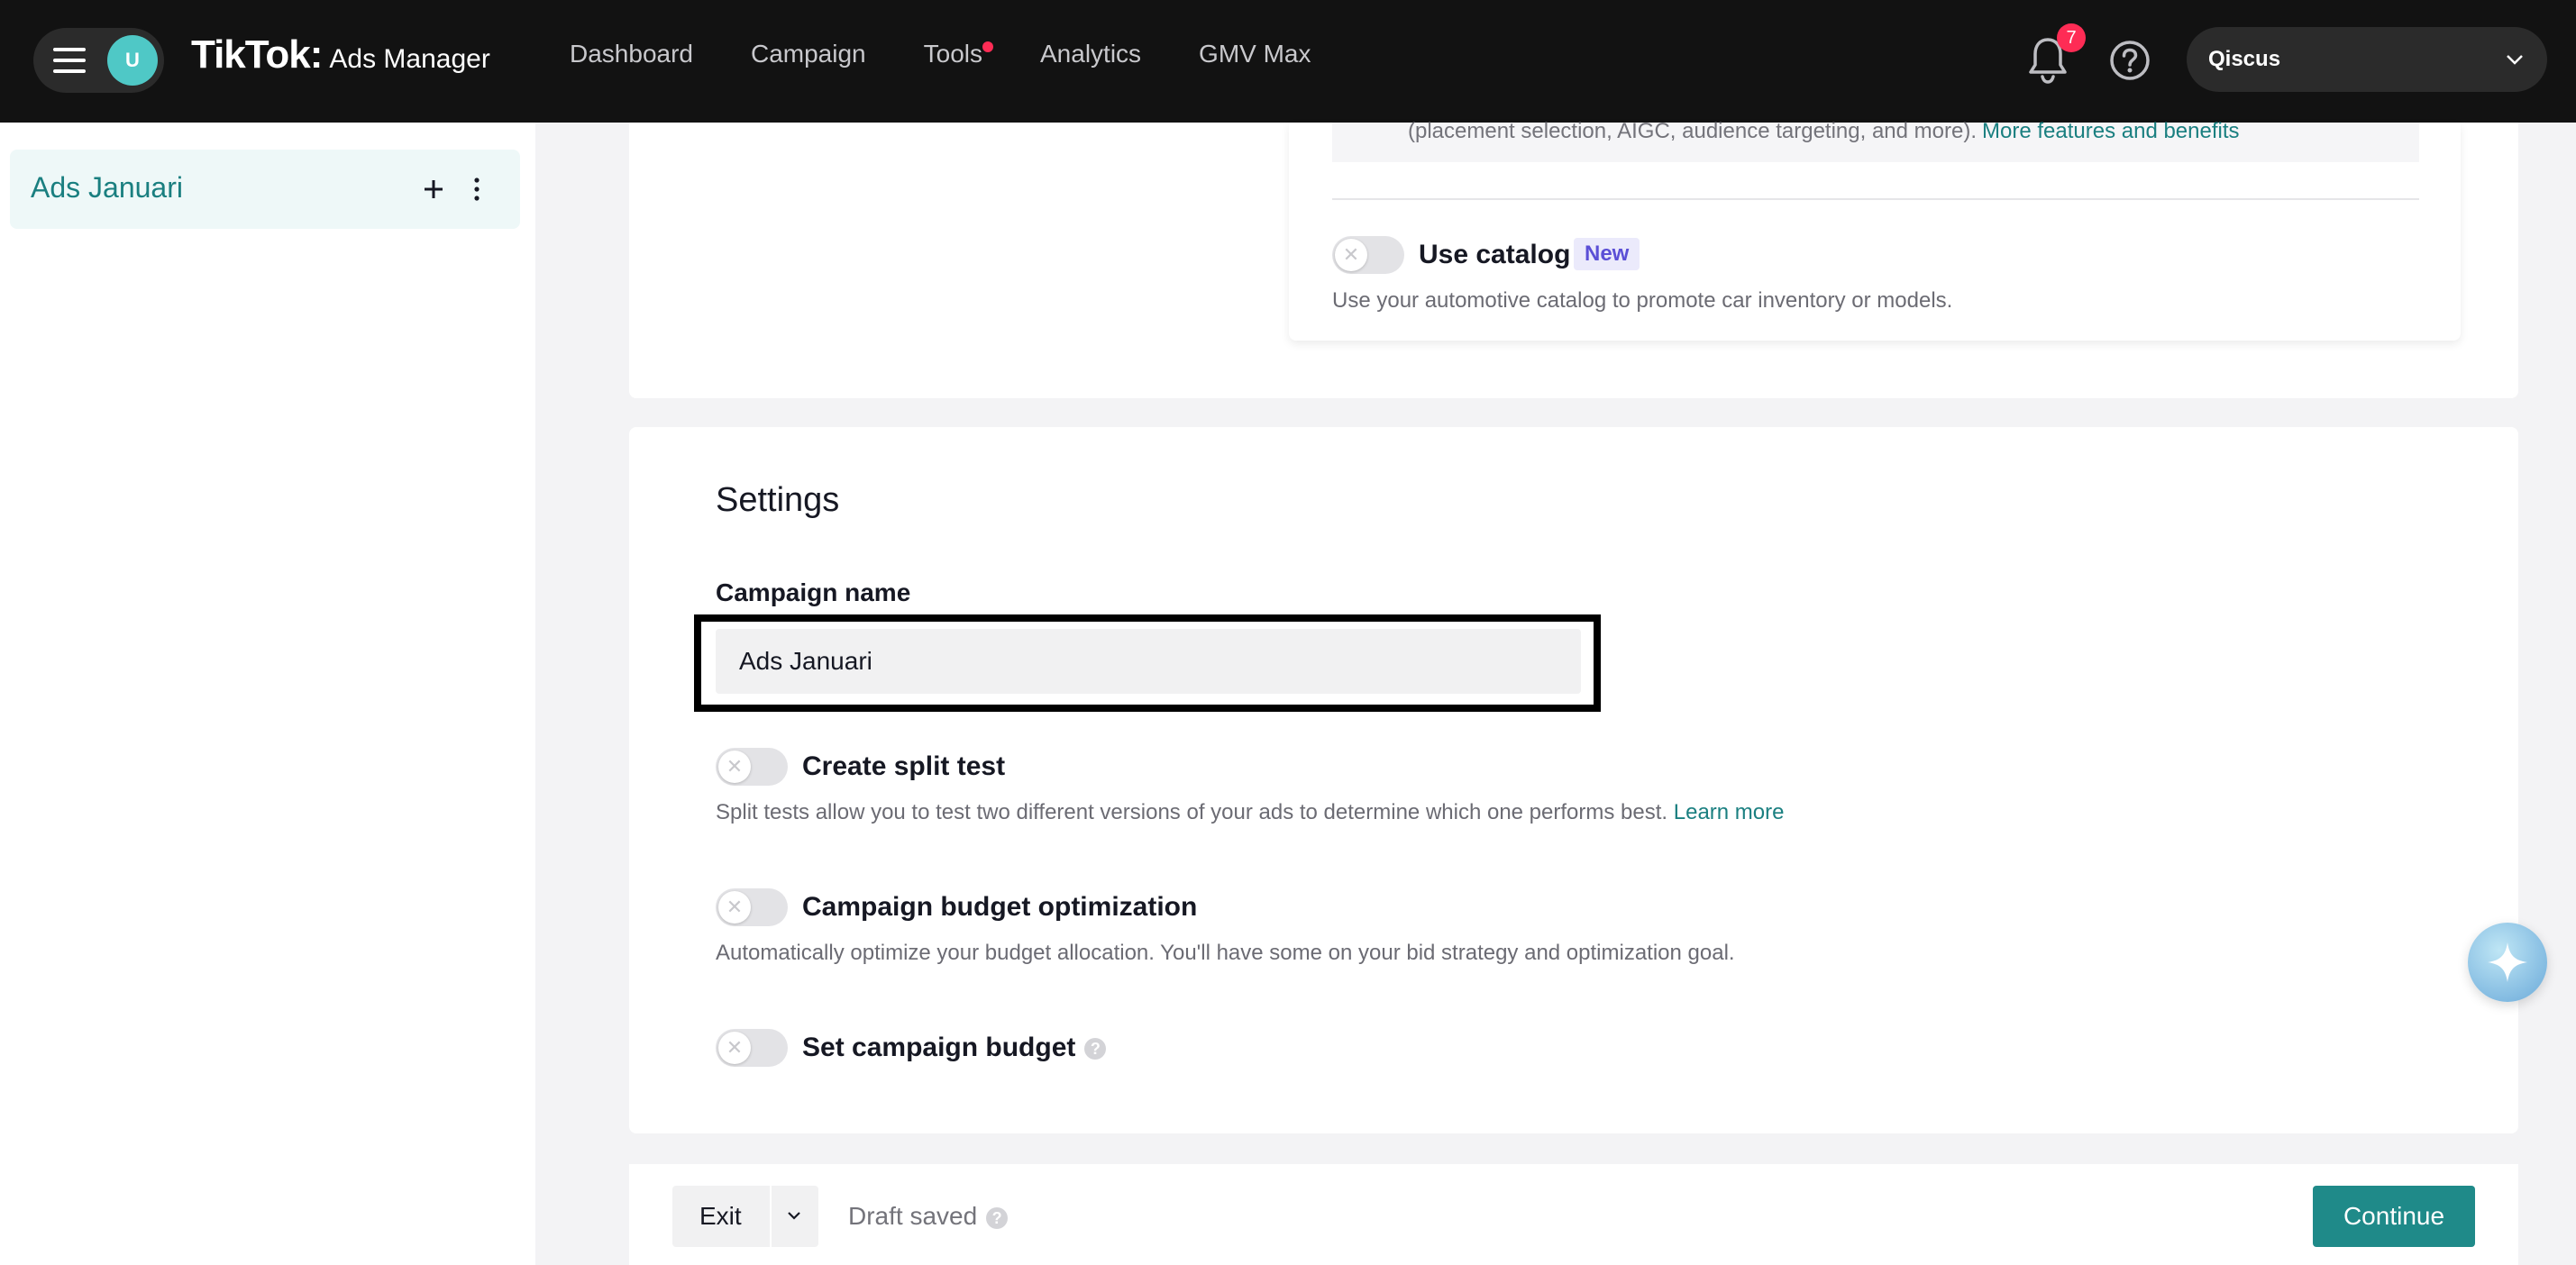 The image size is (2576, 1265). Describe the element at coordinates (631, 54) in the screenshot. I see `nav-dashboard: Dashboard` at that location.